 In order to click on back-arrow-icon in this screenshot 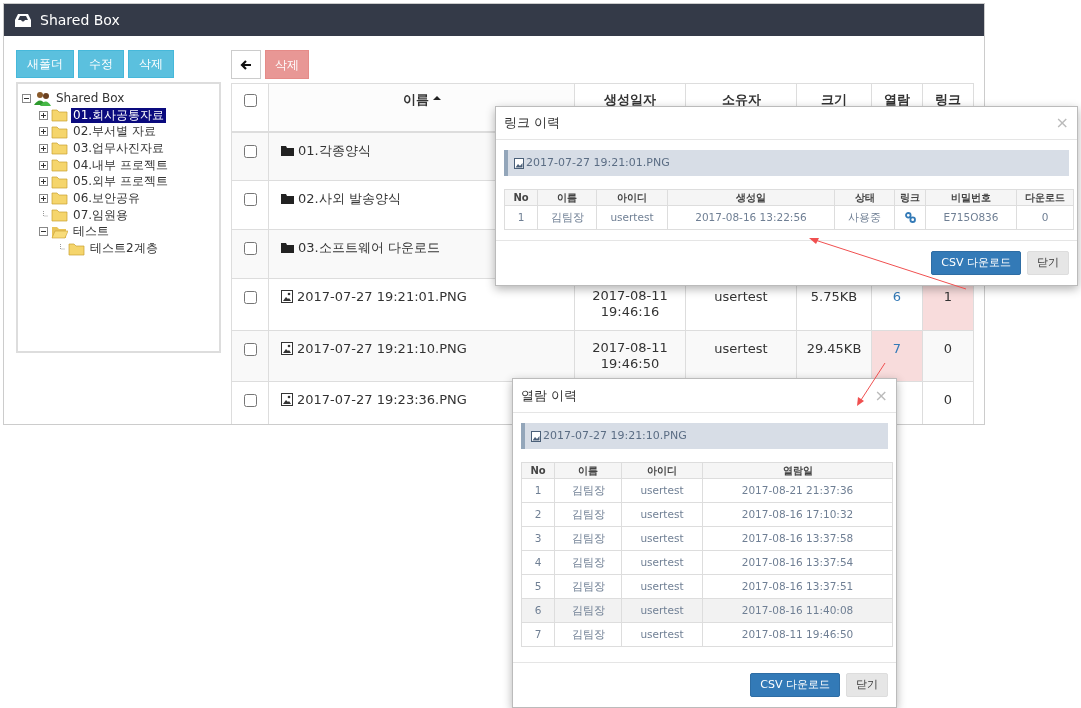, I will do `click(246, 64)`.